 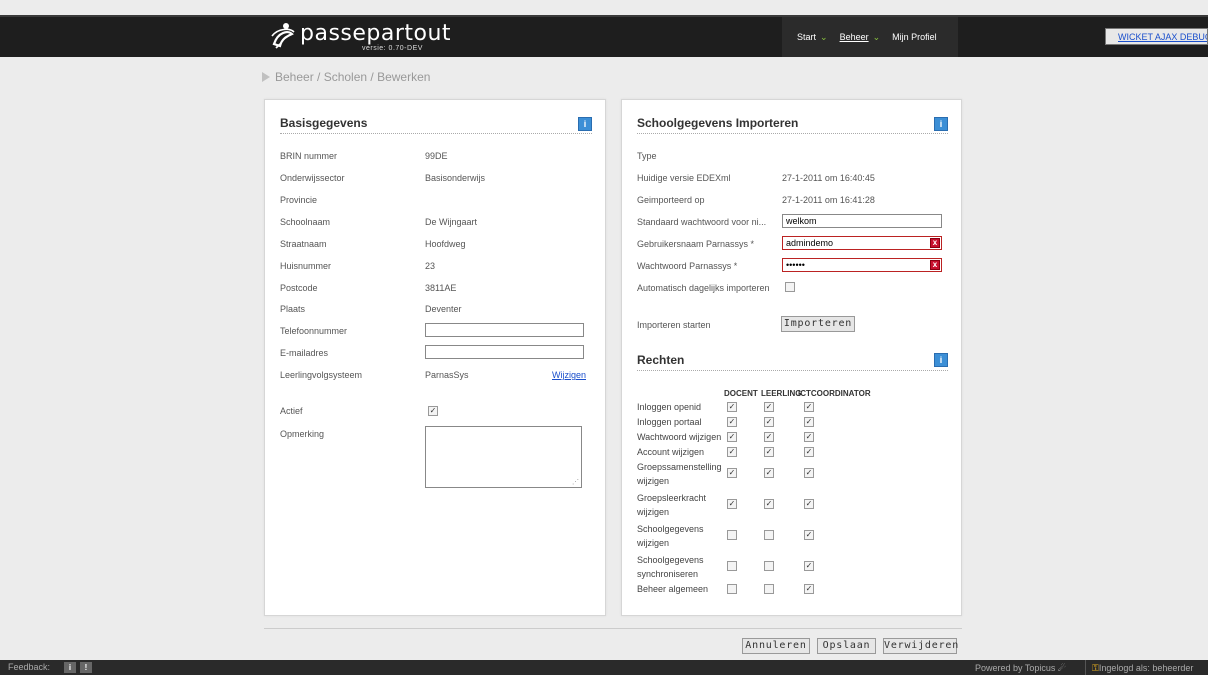 What do you see at coordinates (696, 244) in the screenshot?
I see `gebruikersnaam-label: Gebruikersnaam Parnassys *` at bounding box center [696, 244].